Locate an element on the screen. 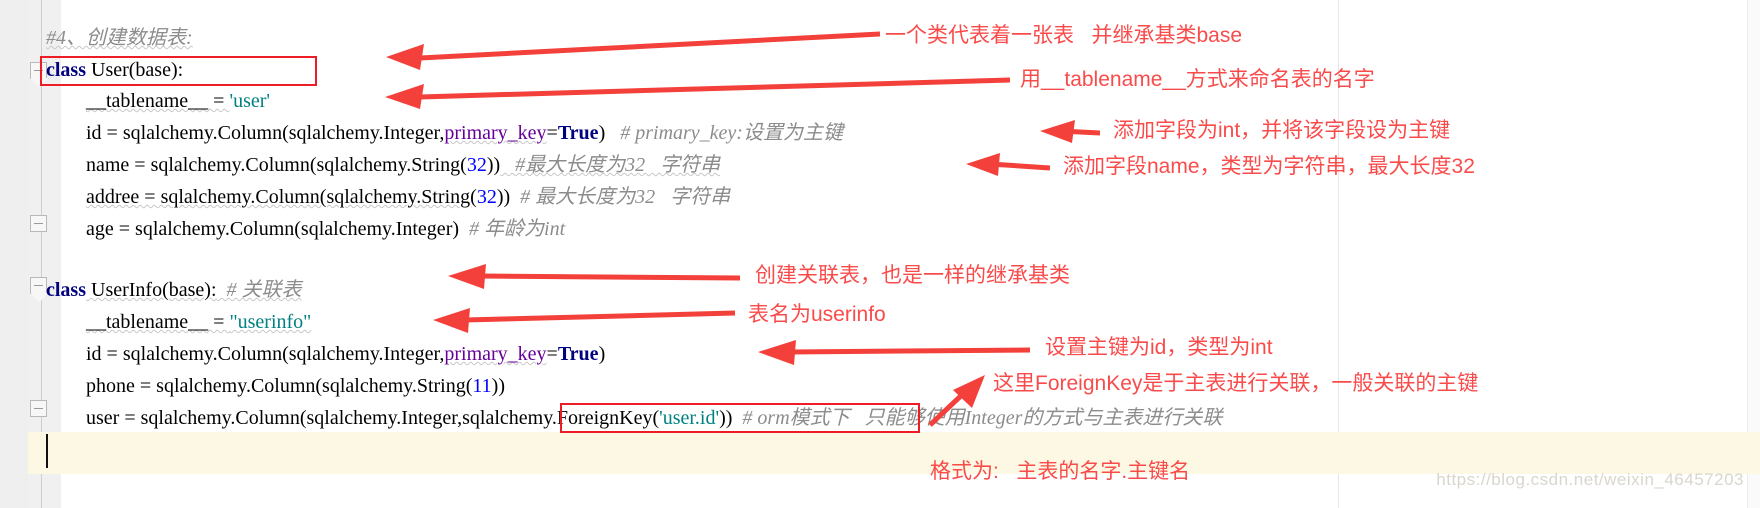  annotation-related-table: 创建关联表，也是一样的继承基类 is located at coordinates (912, 275).